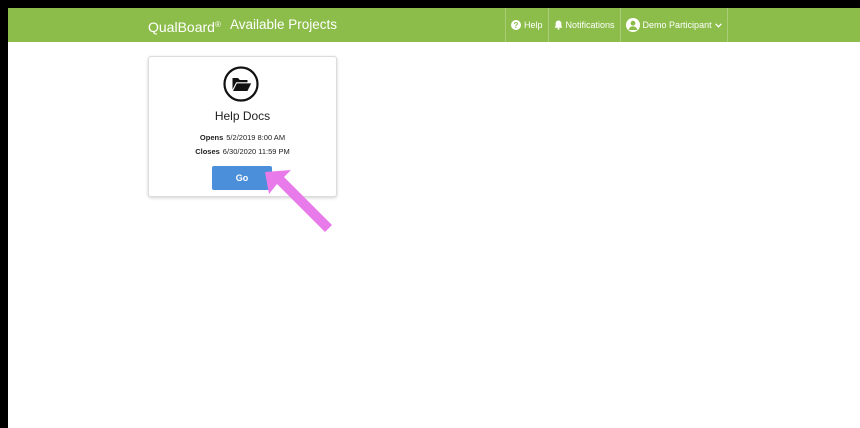 Image resolution: width=860 pixels, height=428 pixels. I want to click on user-menu: Demo Participant, so click(673, 25).